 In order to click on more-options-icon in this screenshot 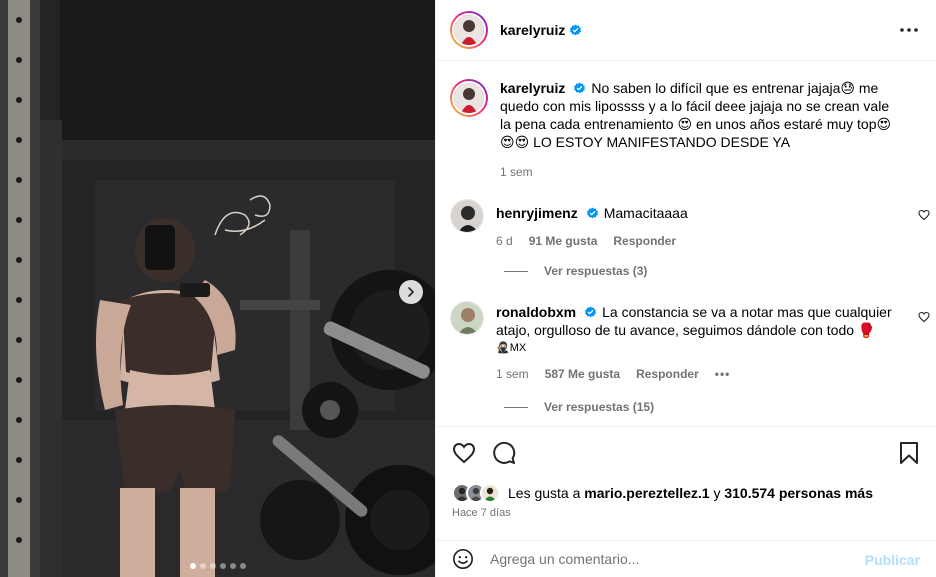, I will do `click(909, 30)`.